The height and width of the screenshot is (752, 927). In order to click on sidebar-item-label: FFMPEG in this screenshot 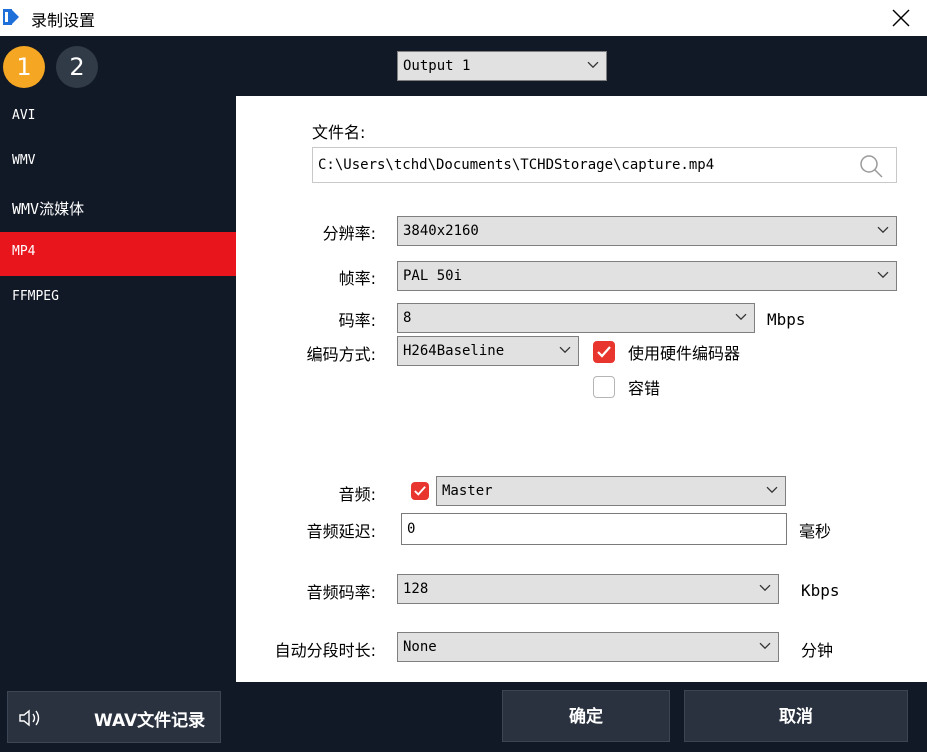, I will do `click(35, 296)`.